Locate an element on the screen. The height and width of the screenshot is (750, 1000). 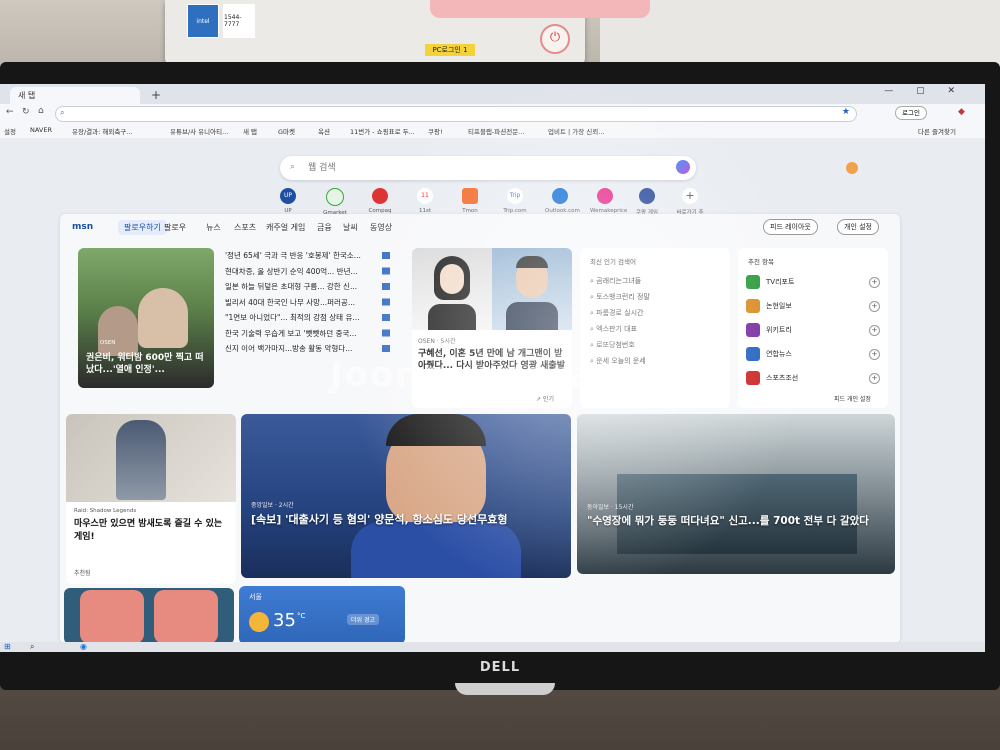
trending-item: ⌕ 파룸경로 실시간 is located at coordinates (657, 316).